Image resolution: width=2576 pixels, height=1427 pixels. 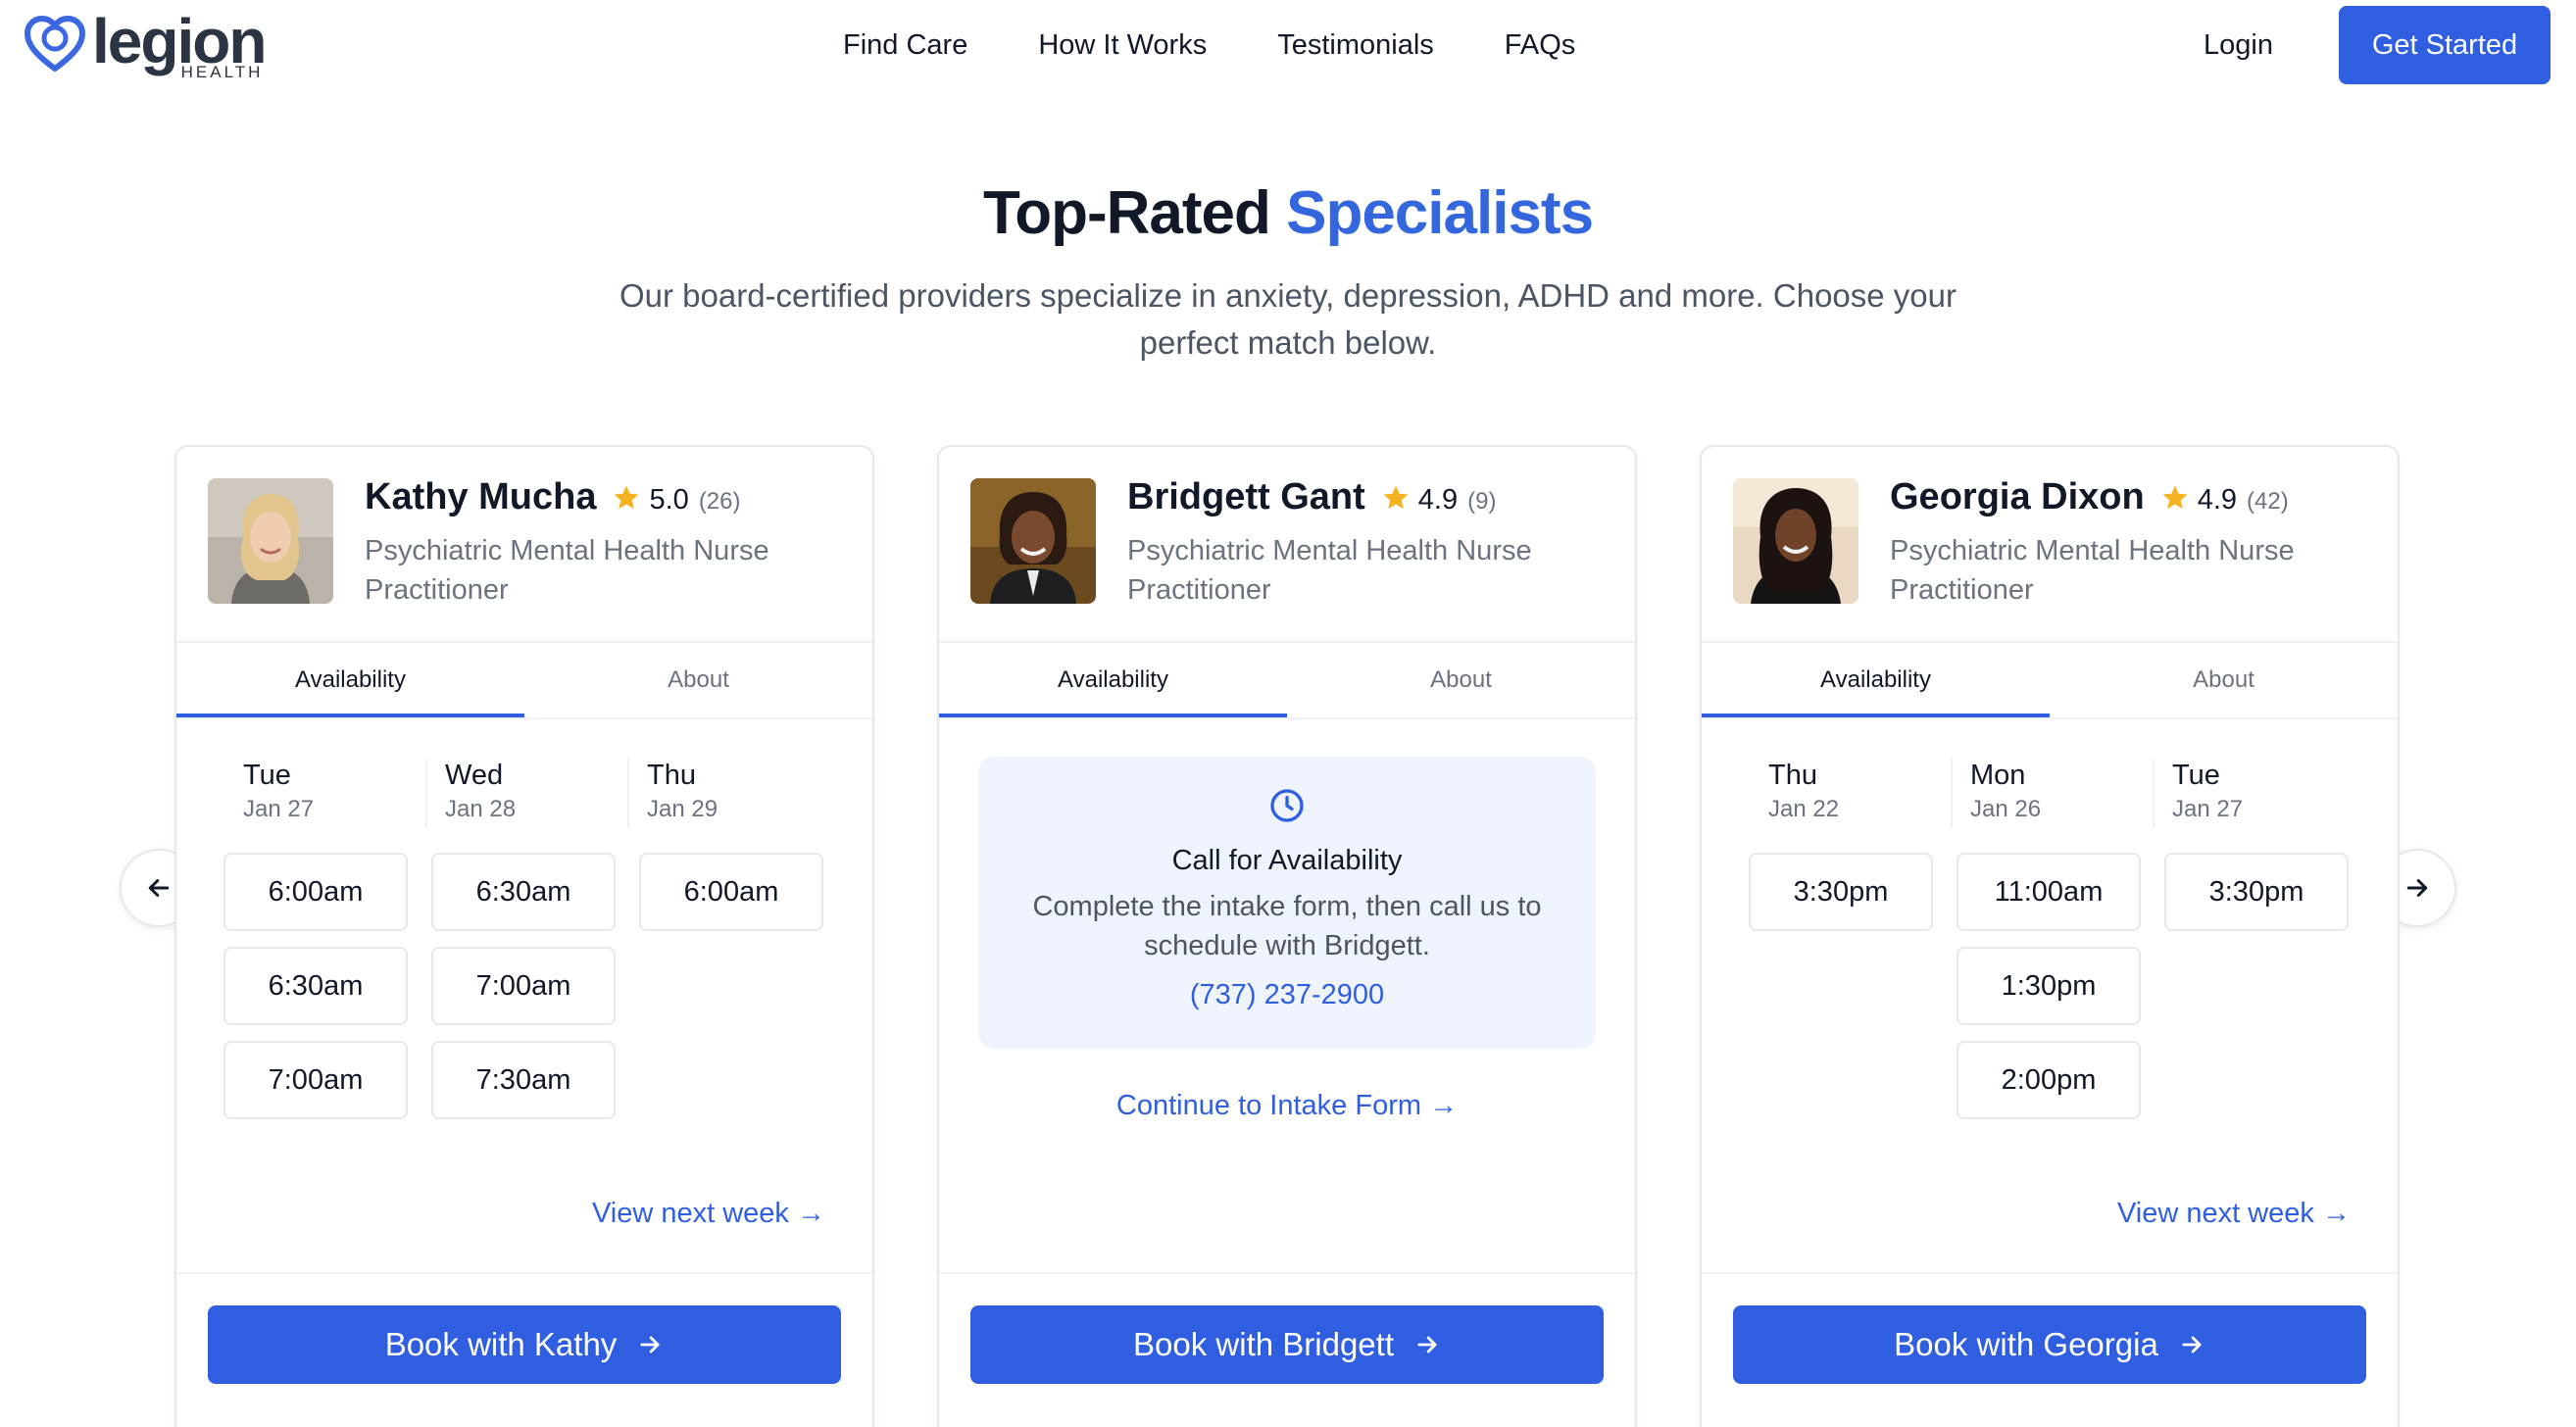 I want to click on heart-logo-icon, so click(x=55, y=44).